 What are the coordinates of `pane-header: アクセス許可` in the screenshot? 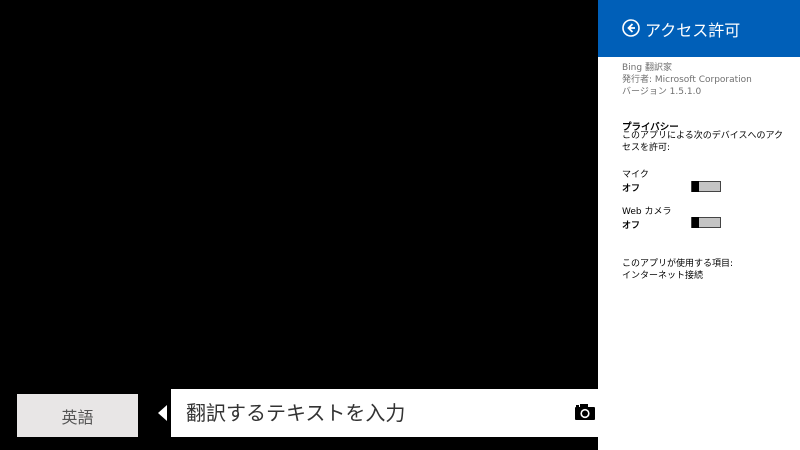 It's located at (699, 28).